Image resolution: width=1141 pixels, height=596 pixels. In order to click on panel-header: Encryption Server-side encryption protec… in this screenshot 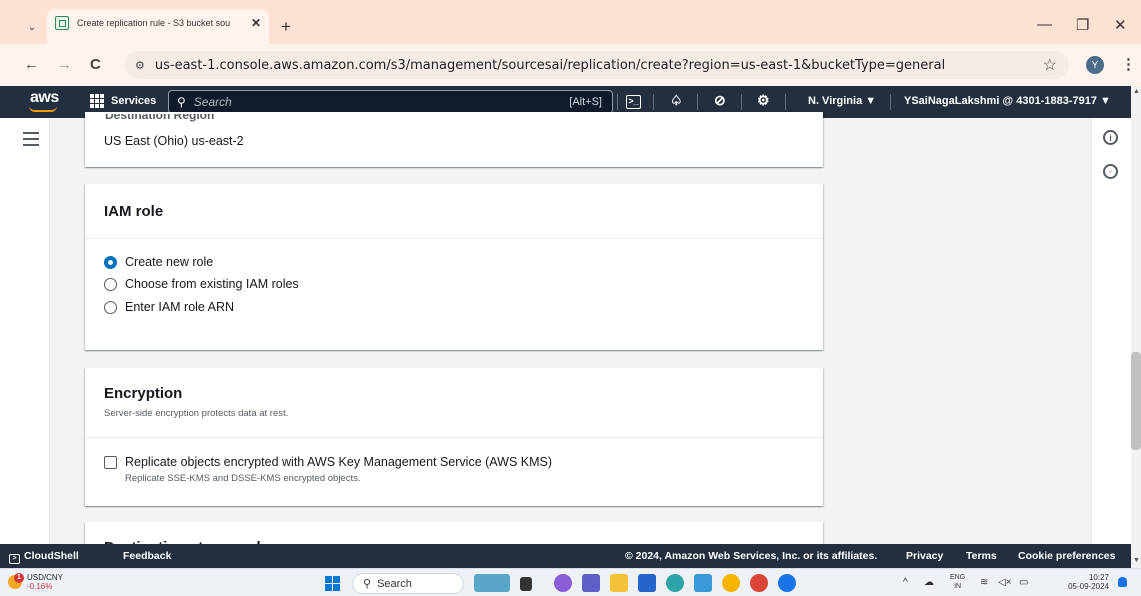, I will do `click(454, 403)`.